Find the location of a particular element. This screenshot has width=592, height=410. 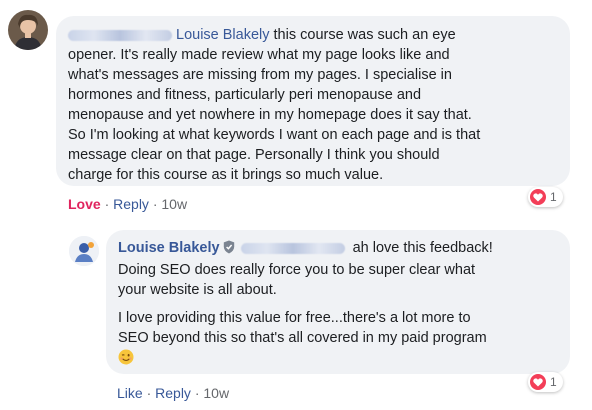

reply-author-name: Louise Blakely is located at coordinates (169, 248).